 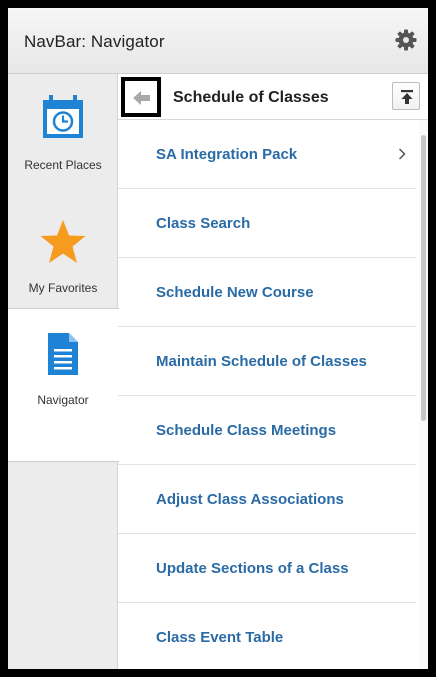 I want to click on menu-scrollbar, so click(x=423, y=394).